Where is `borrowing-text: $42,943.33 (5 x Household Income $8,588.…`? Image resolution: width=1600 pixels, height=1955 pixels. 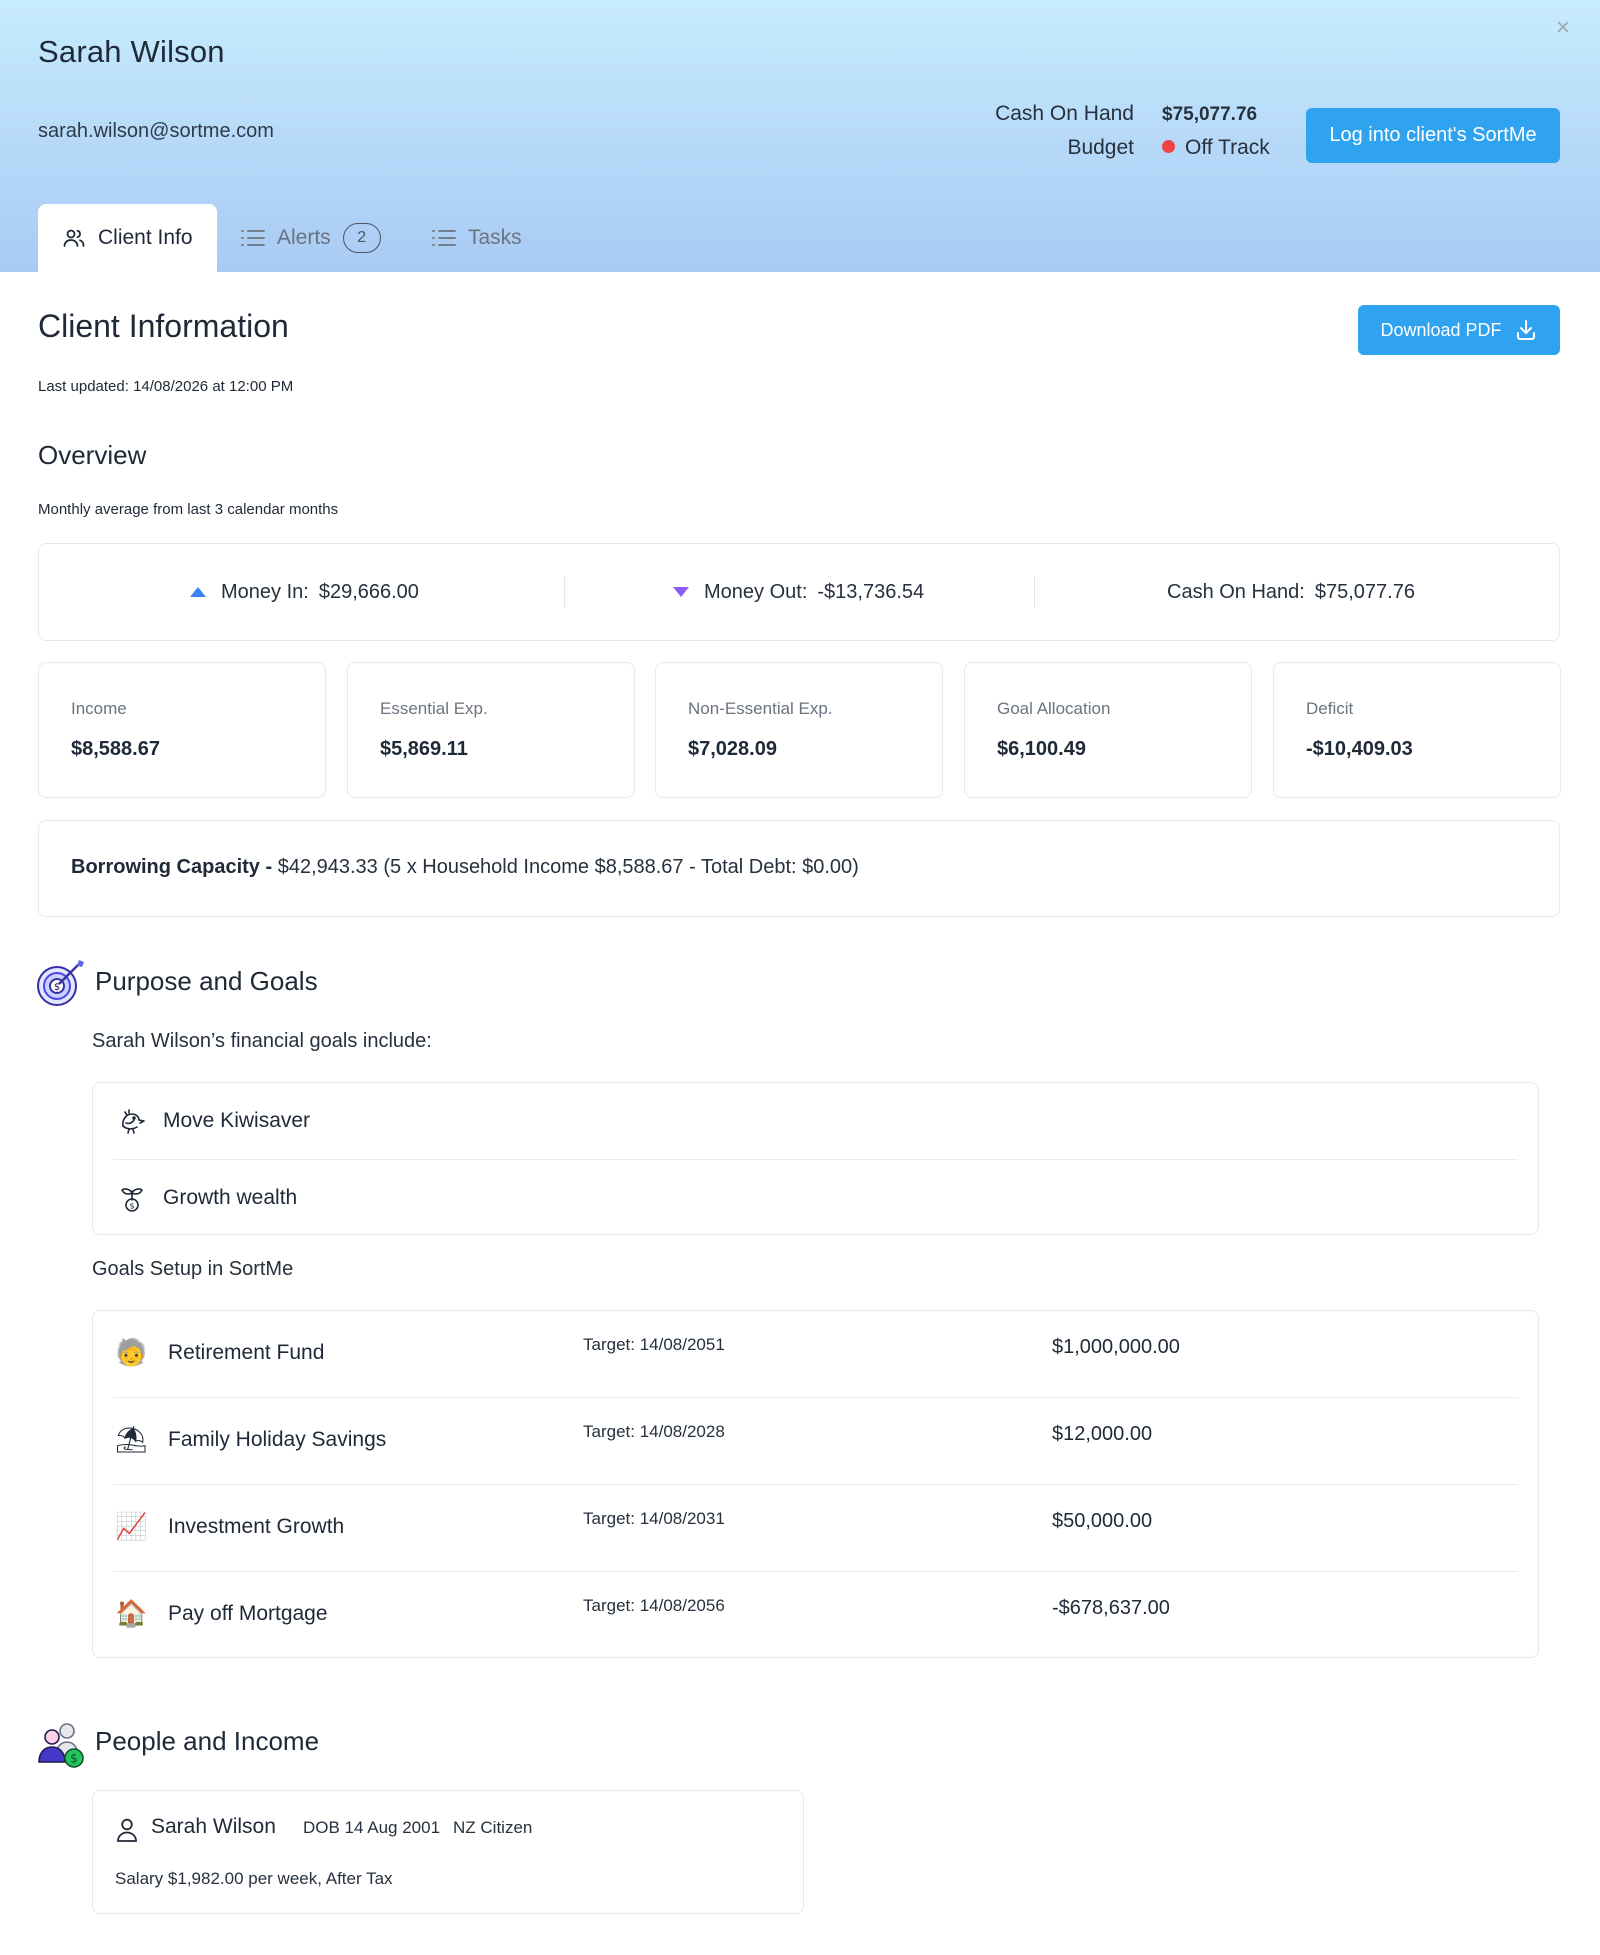 borrowing-text: $42,943.33 (5 x Household Income $8,588.… is located at coordinates (565, 867).